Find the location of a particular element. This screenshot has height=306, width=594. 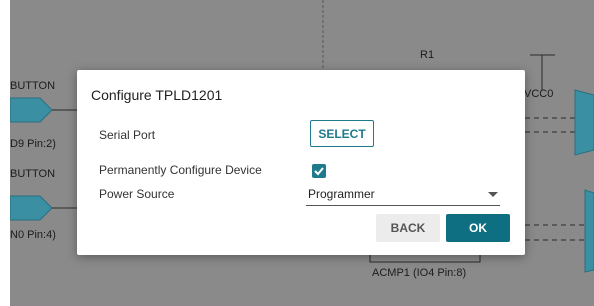

permanent-configure-checkbox is located at coordinates (319, 171).